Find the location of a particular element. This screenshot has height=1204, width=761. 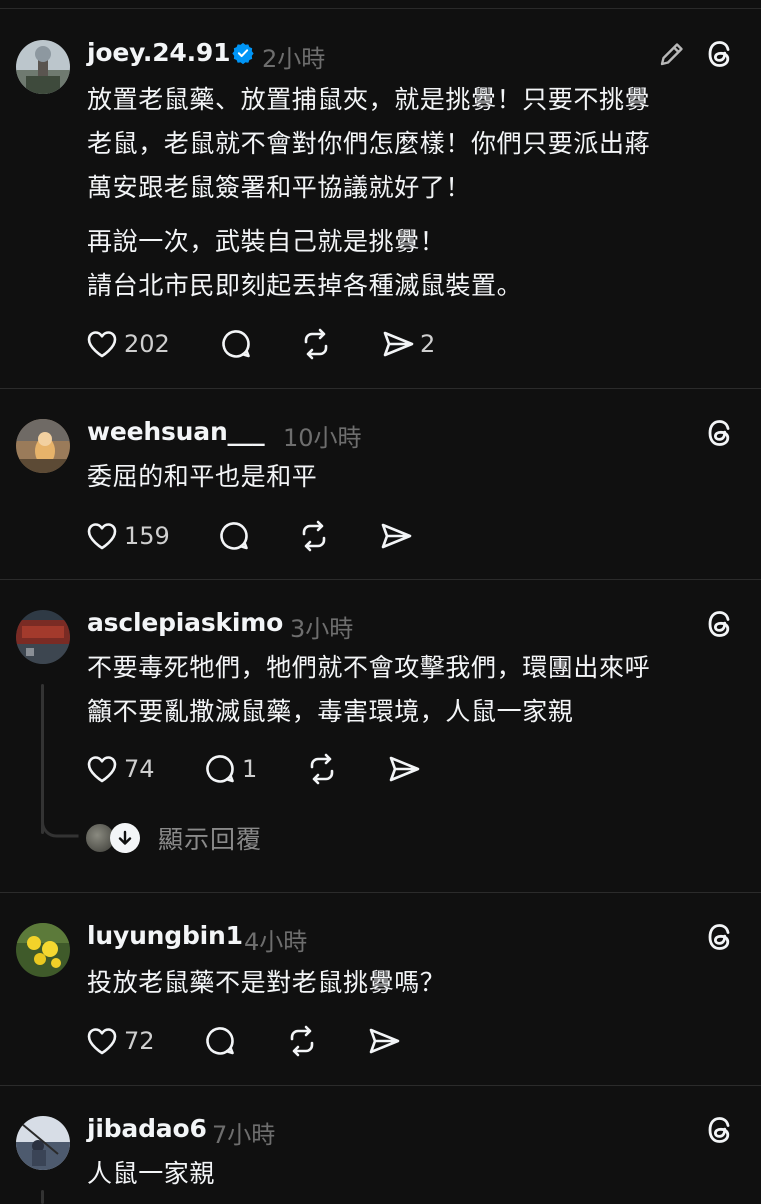

like-count: 202 is located at coordinates (147, 344).